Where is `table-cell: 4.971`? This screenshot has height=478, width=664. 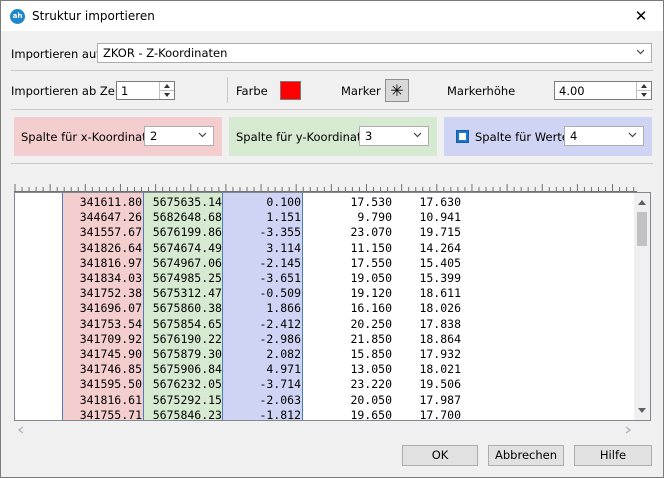
table-cell: 4.971 is located at coordinates (283, 369).